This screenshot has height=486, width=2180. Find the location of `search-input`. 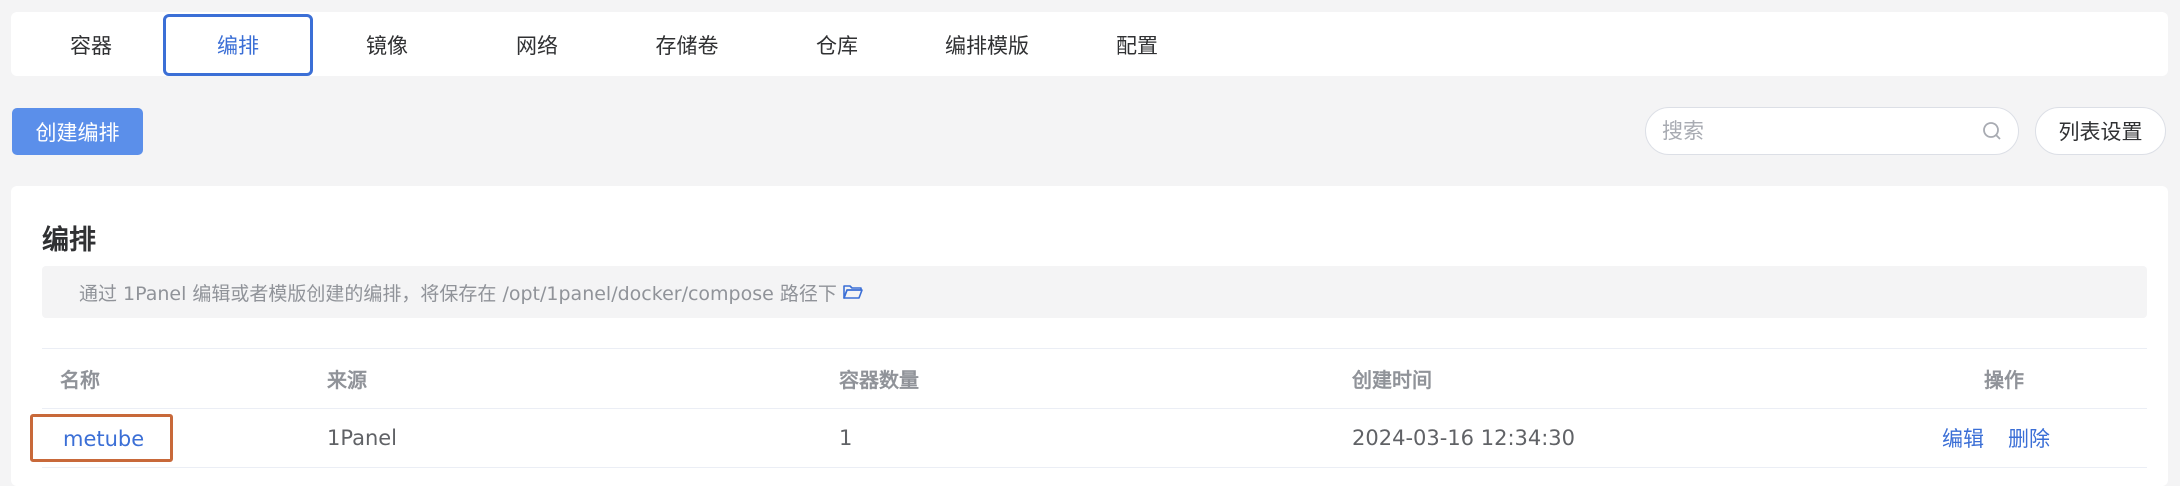

search-input is located at coordinates (1821, 131).